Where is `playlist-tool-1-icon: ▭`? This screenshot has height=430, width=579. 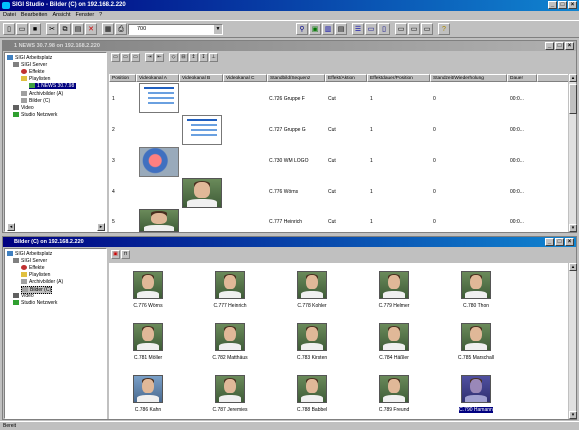 playlist-tool-1-icon: ▭ is located at coordinates (115, 57).